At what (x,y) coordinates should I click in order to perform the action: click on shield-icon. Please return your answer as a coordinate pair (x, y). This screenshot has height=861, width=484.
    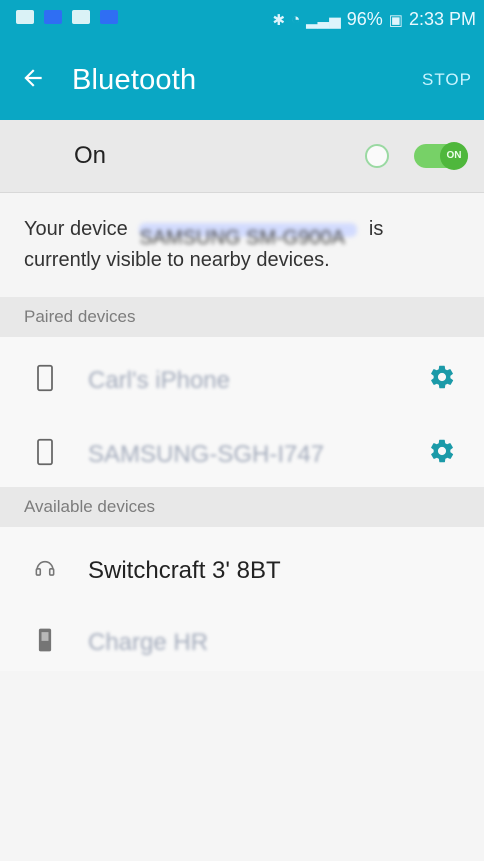
    Looking at the image, I should click on (109, 17).